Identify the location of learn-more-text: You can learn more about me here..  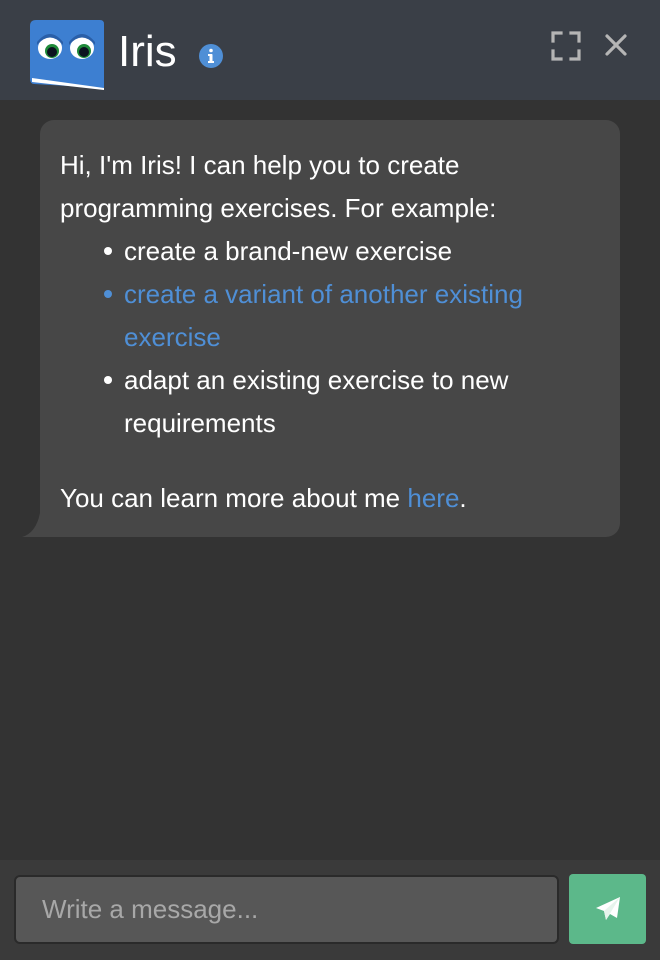
(330, 498).